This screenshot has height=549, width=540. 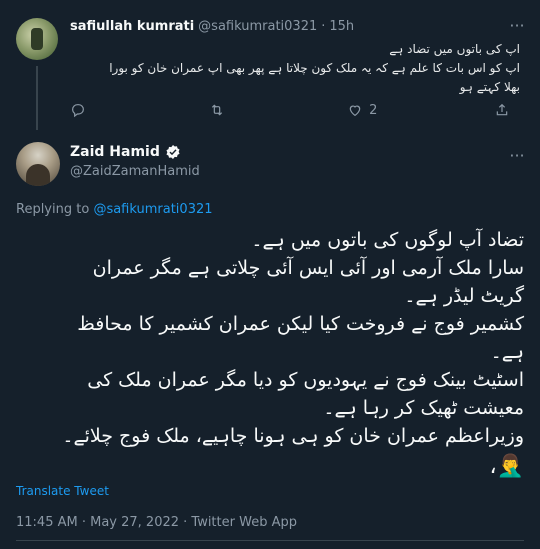 I want to click on like-button: 2, so click(x=362, y=110).